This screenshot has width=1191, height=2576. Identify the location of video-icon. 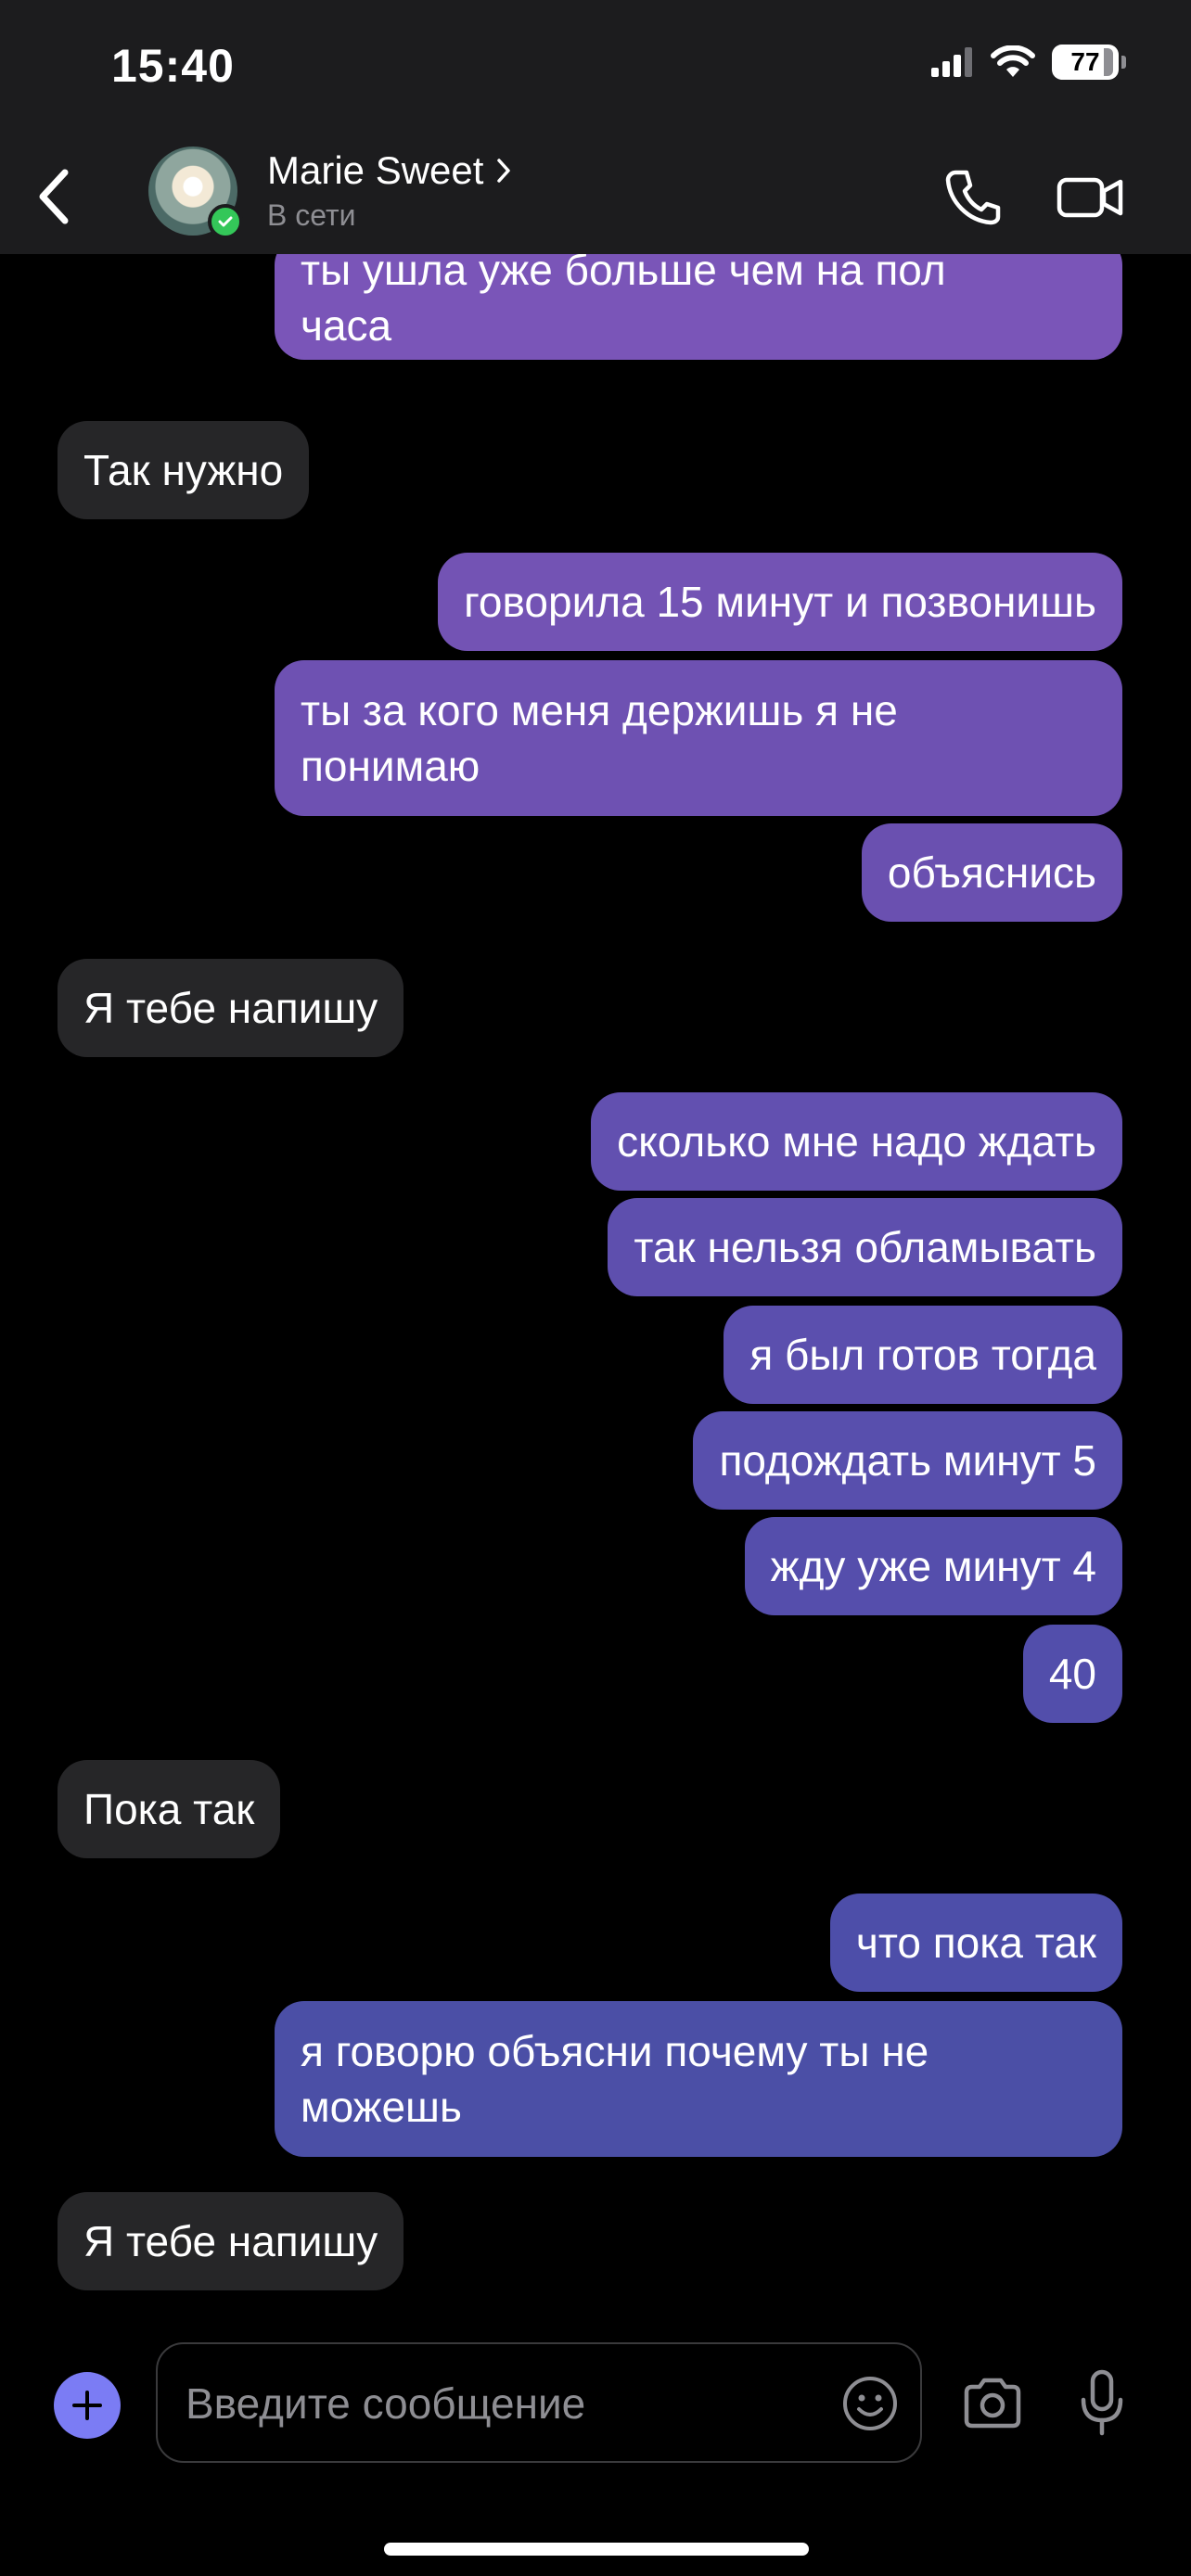
(1090, 197).